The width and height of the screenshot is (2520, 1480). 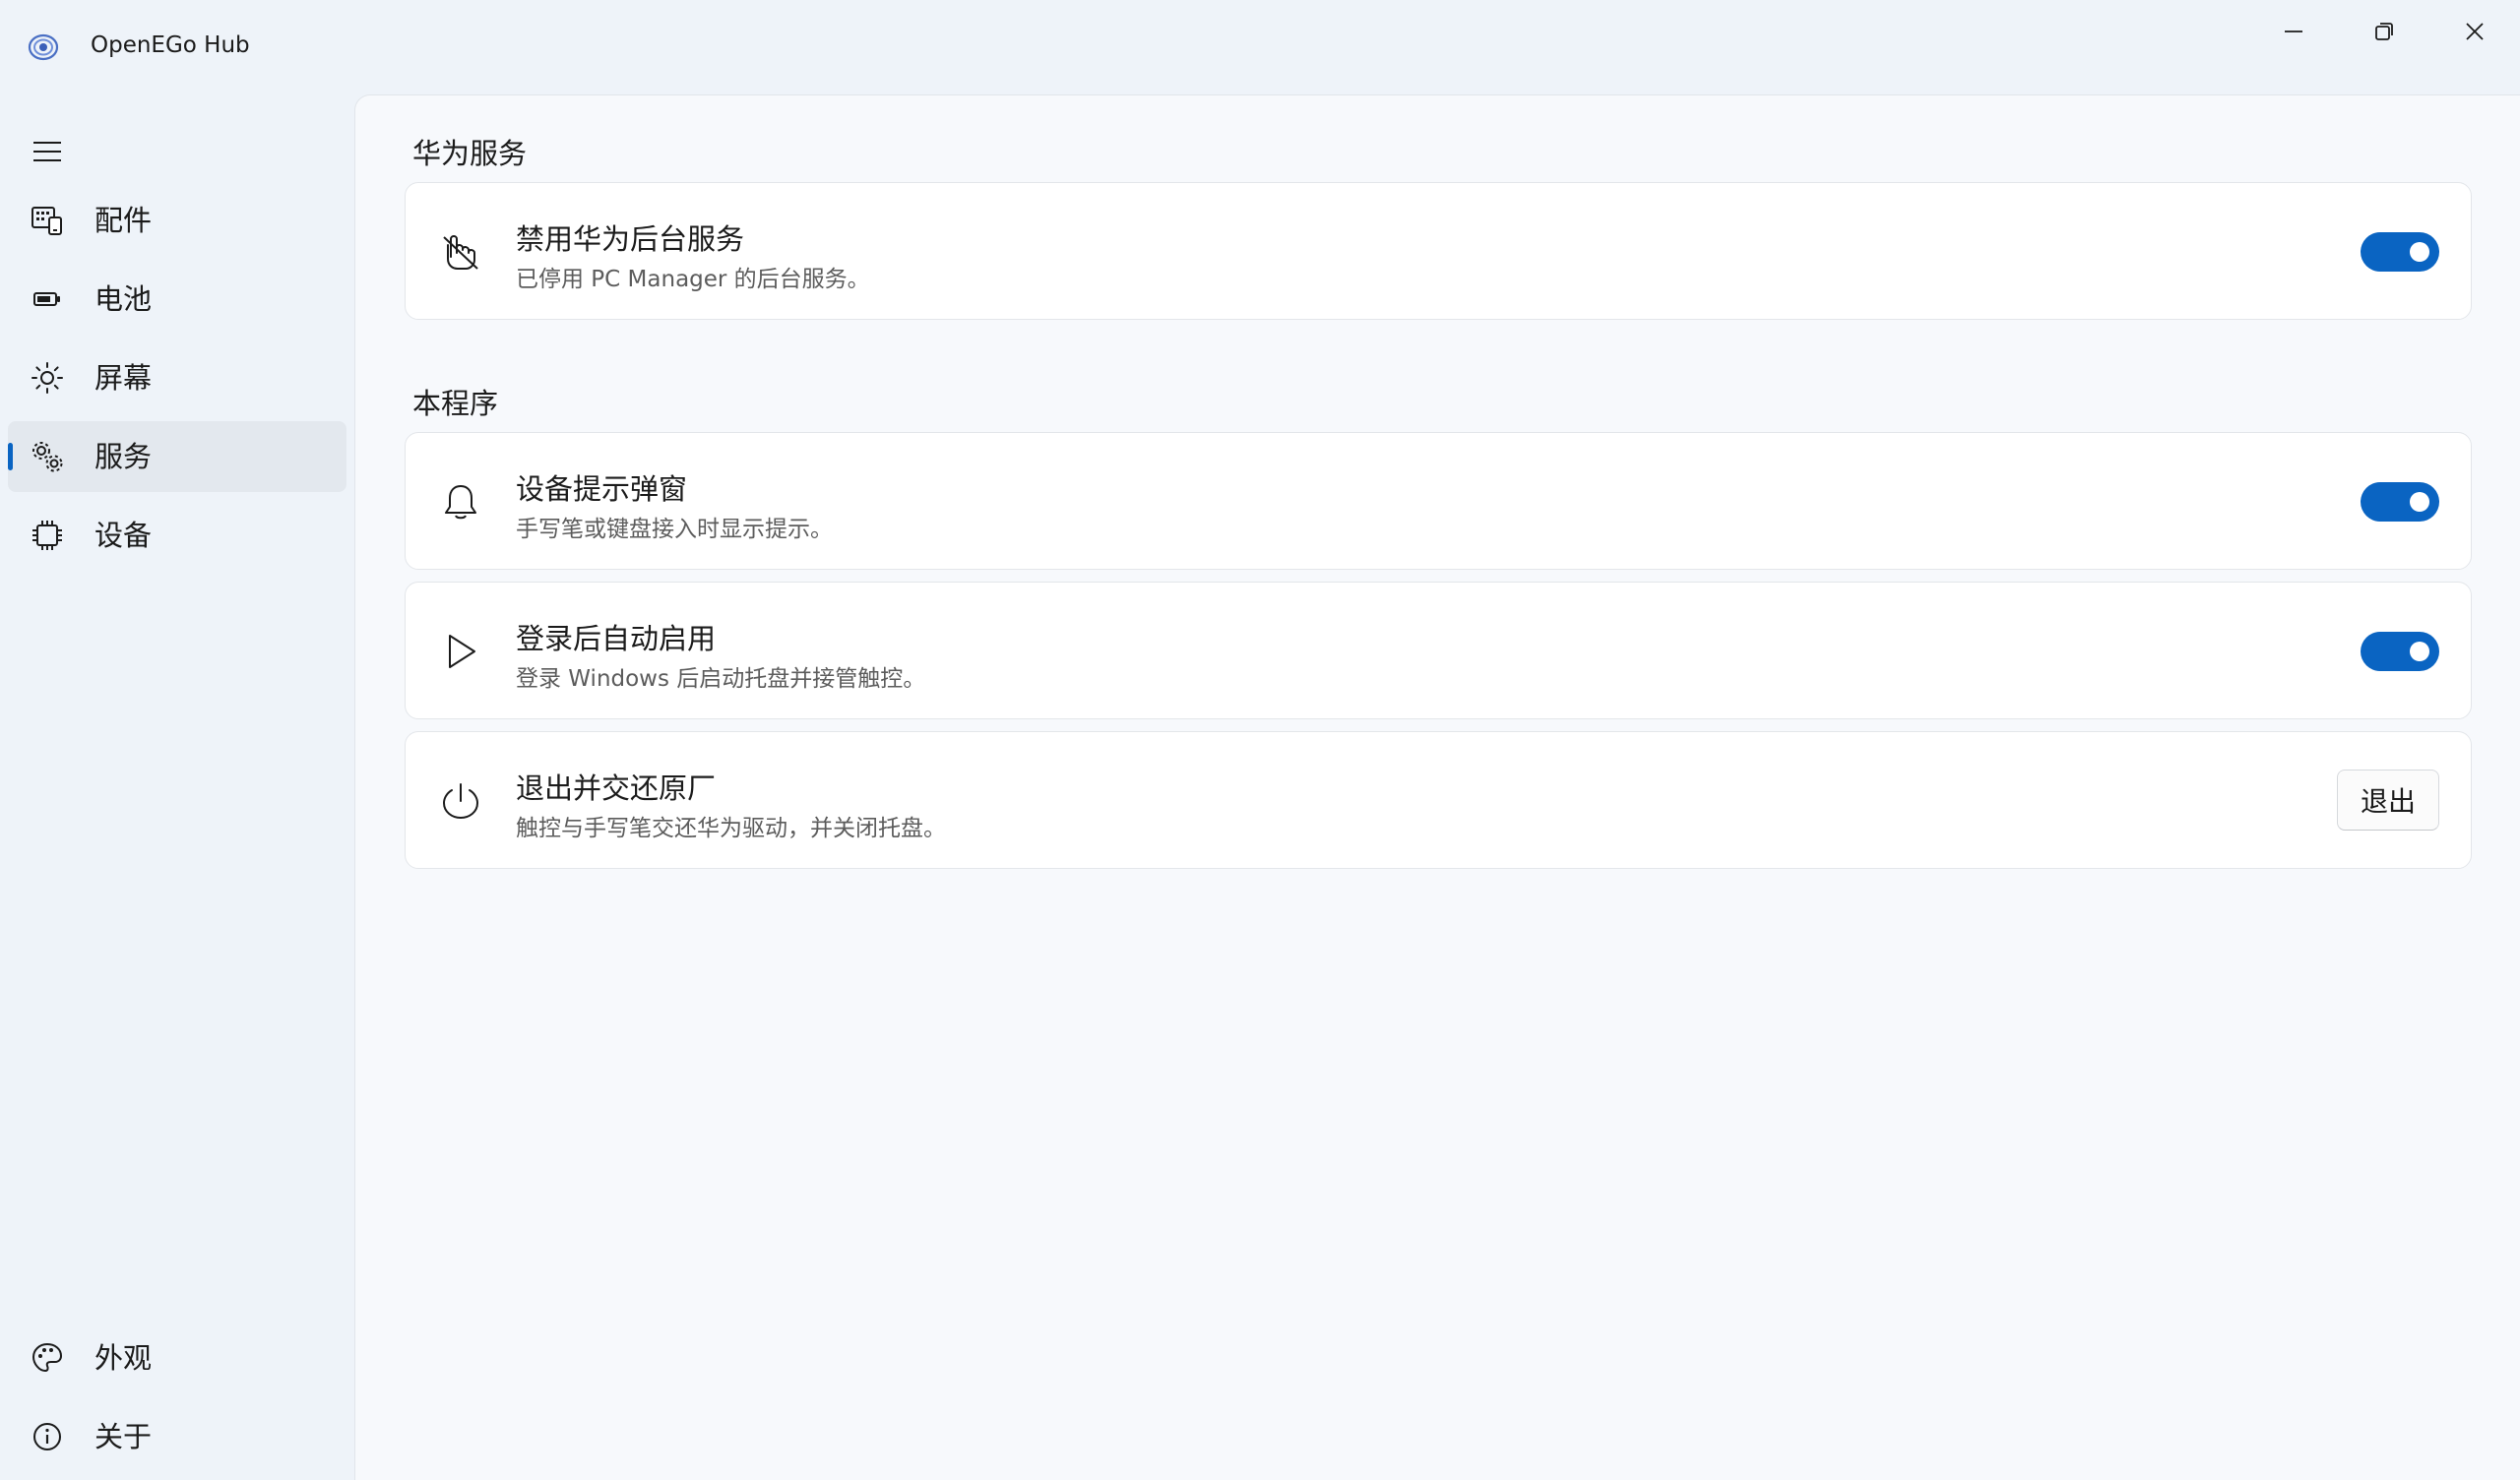 I want to click on restore-icon, so click(x=2384, y=31).